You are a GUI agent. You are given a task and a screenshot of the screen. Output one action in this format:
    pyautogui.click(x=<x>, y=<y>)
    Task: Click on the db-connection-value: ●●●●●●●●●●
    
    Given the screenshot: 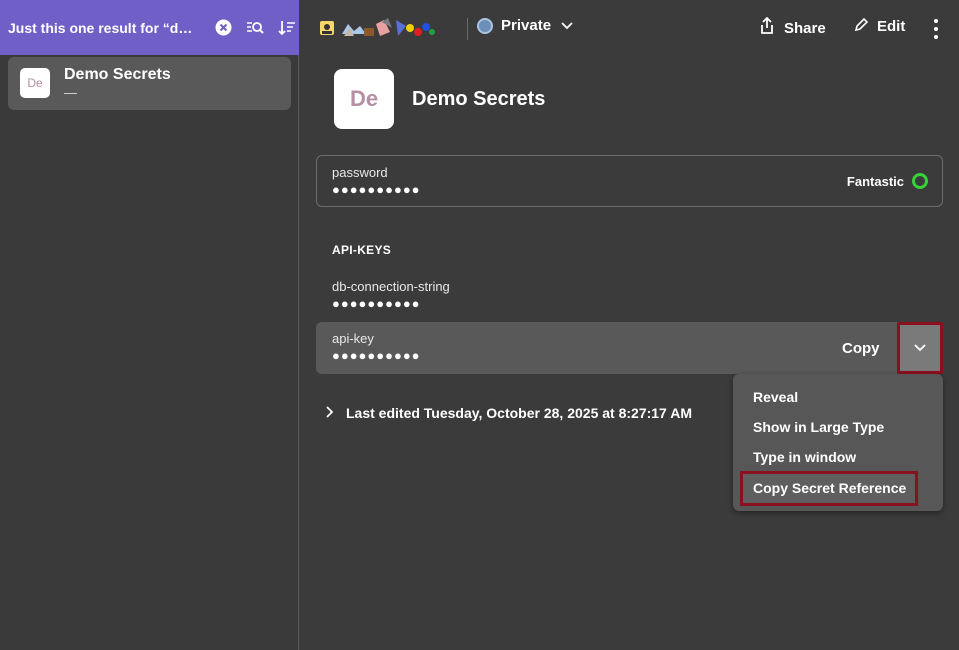 What is the action you would take?
    pyautogui.click(x=376, y=303)
    